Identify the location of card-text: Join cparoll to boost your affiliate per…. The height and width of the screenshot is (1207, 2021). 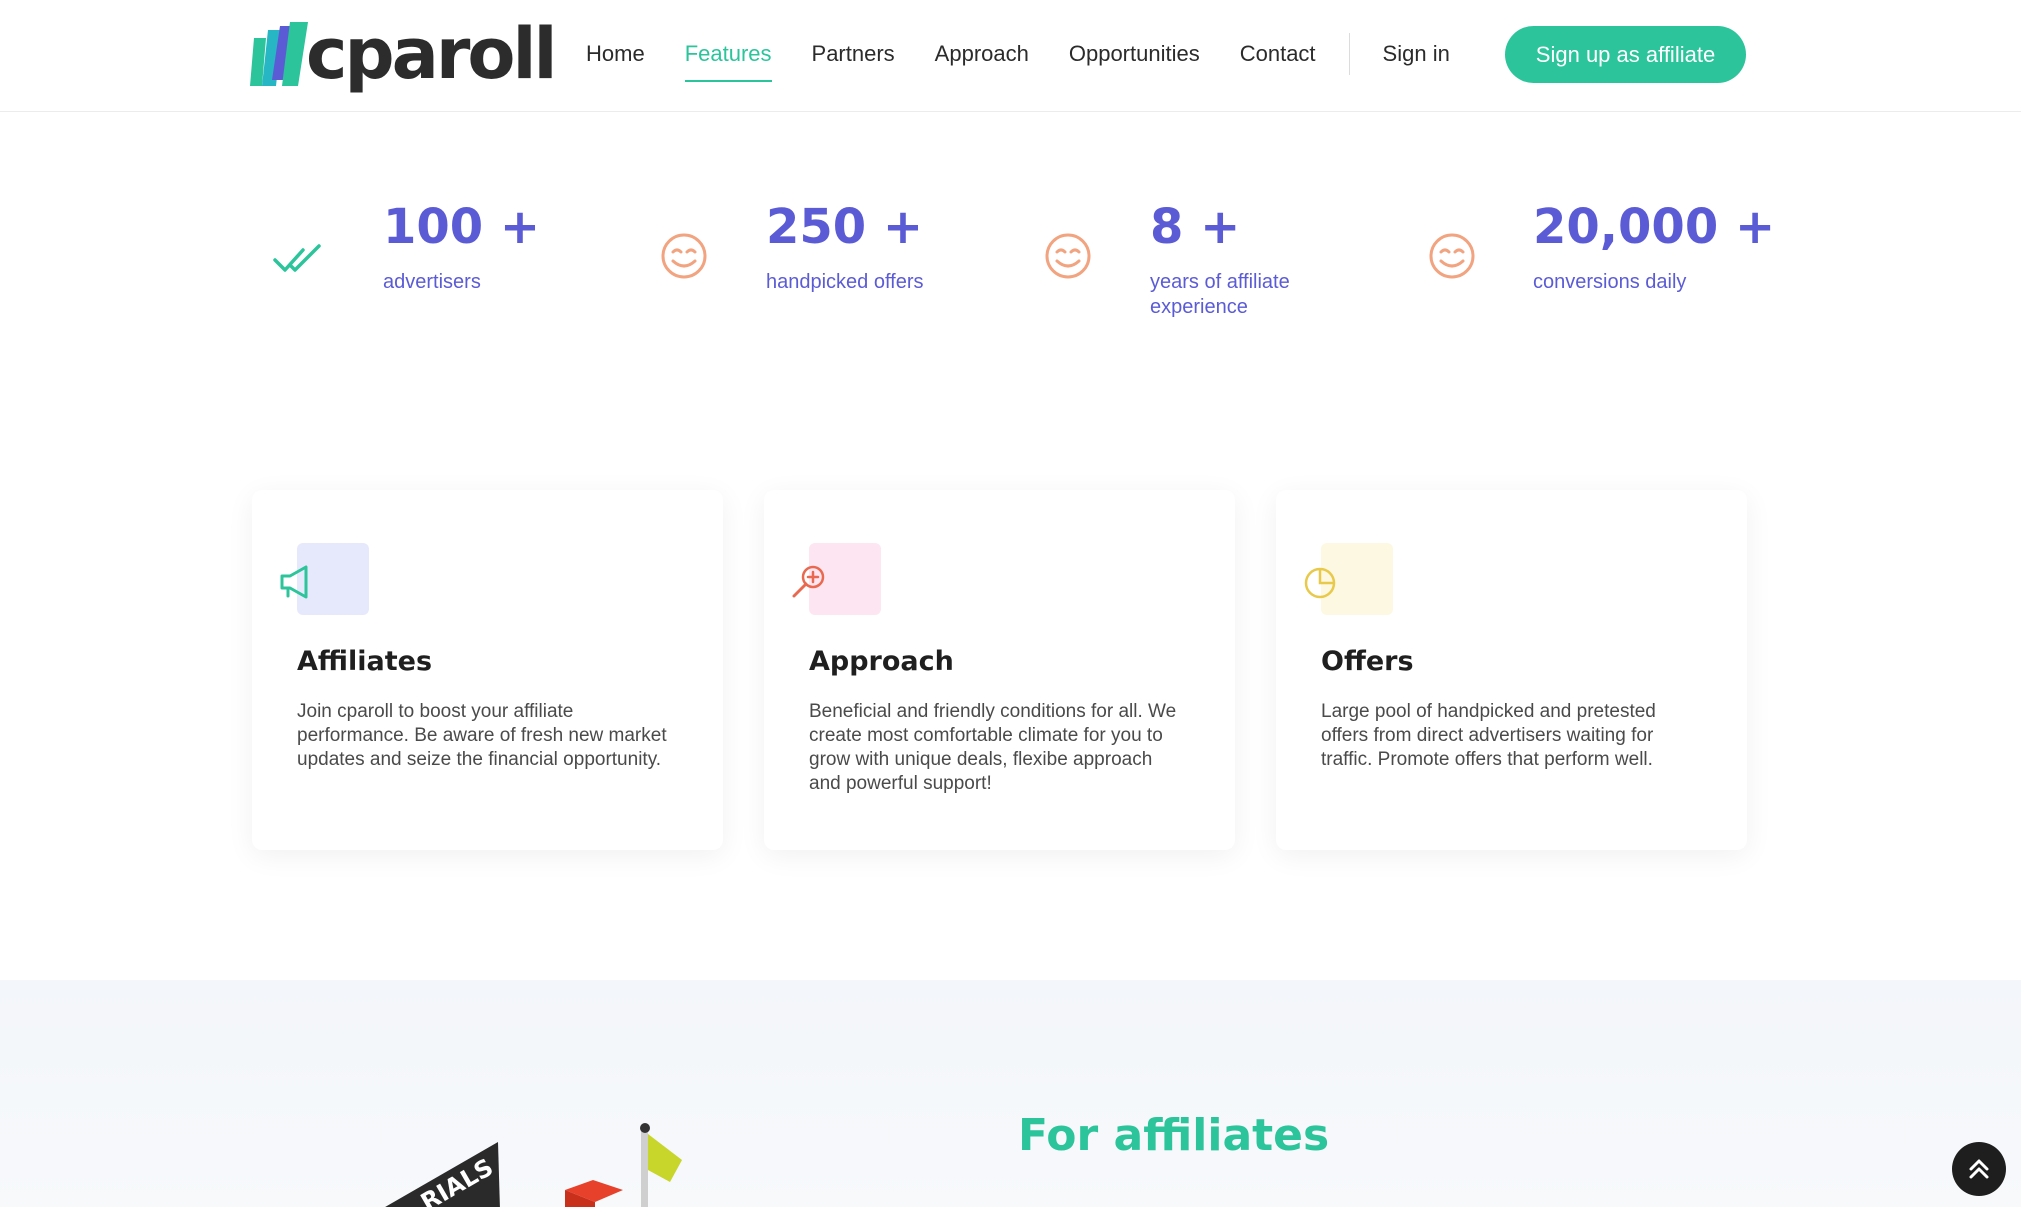
(482, 735).